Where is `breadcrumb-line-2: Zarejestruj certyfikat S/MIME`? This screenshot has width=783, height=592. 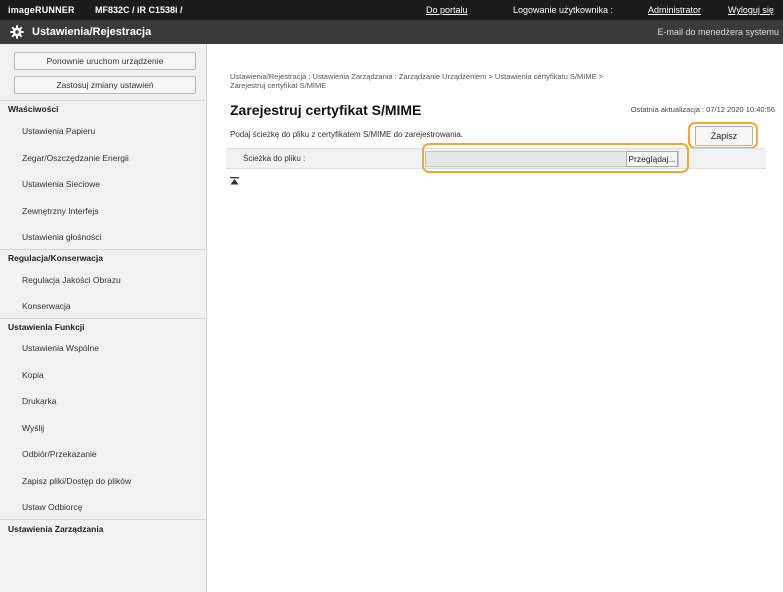 breadcrumb-line-2: Zarejestruj certyfikat S/MIME is located at coordinates (278, 85).